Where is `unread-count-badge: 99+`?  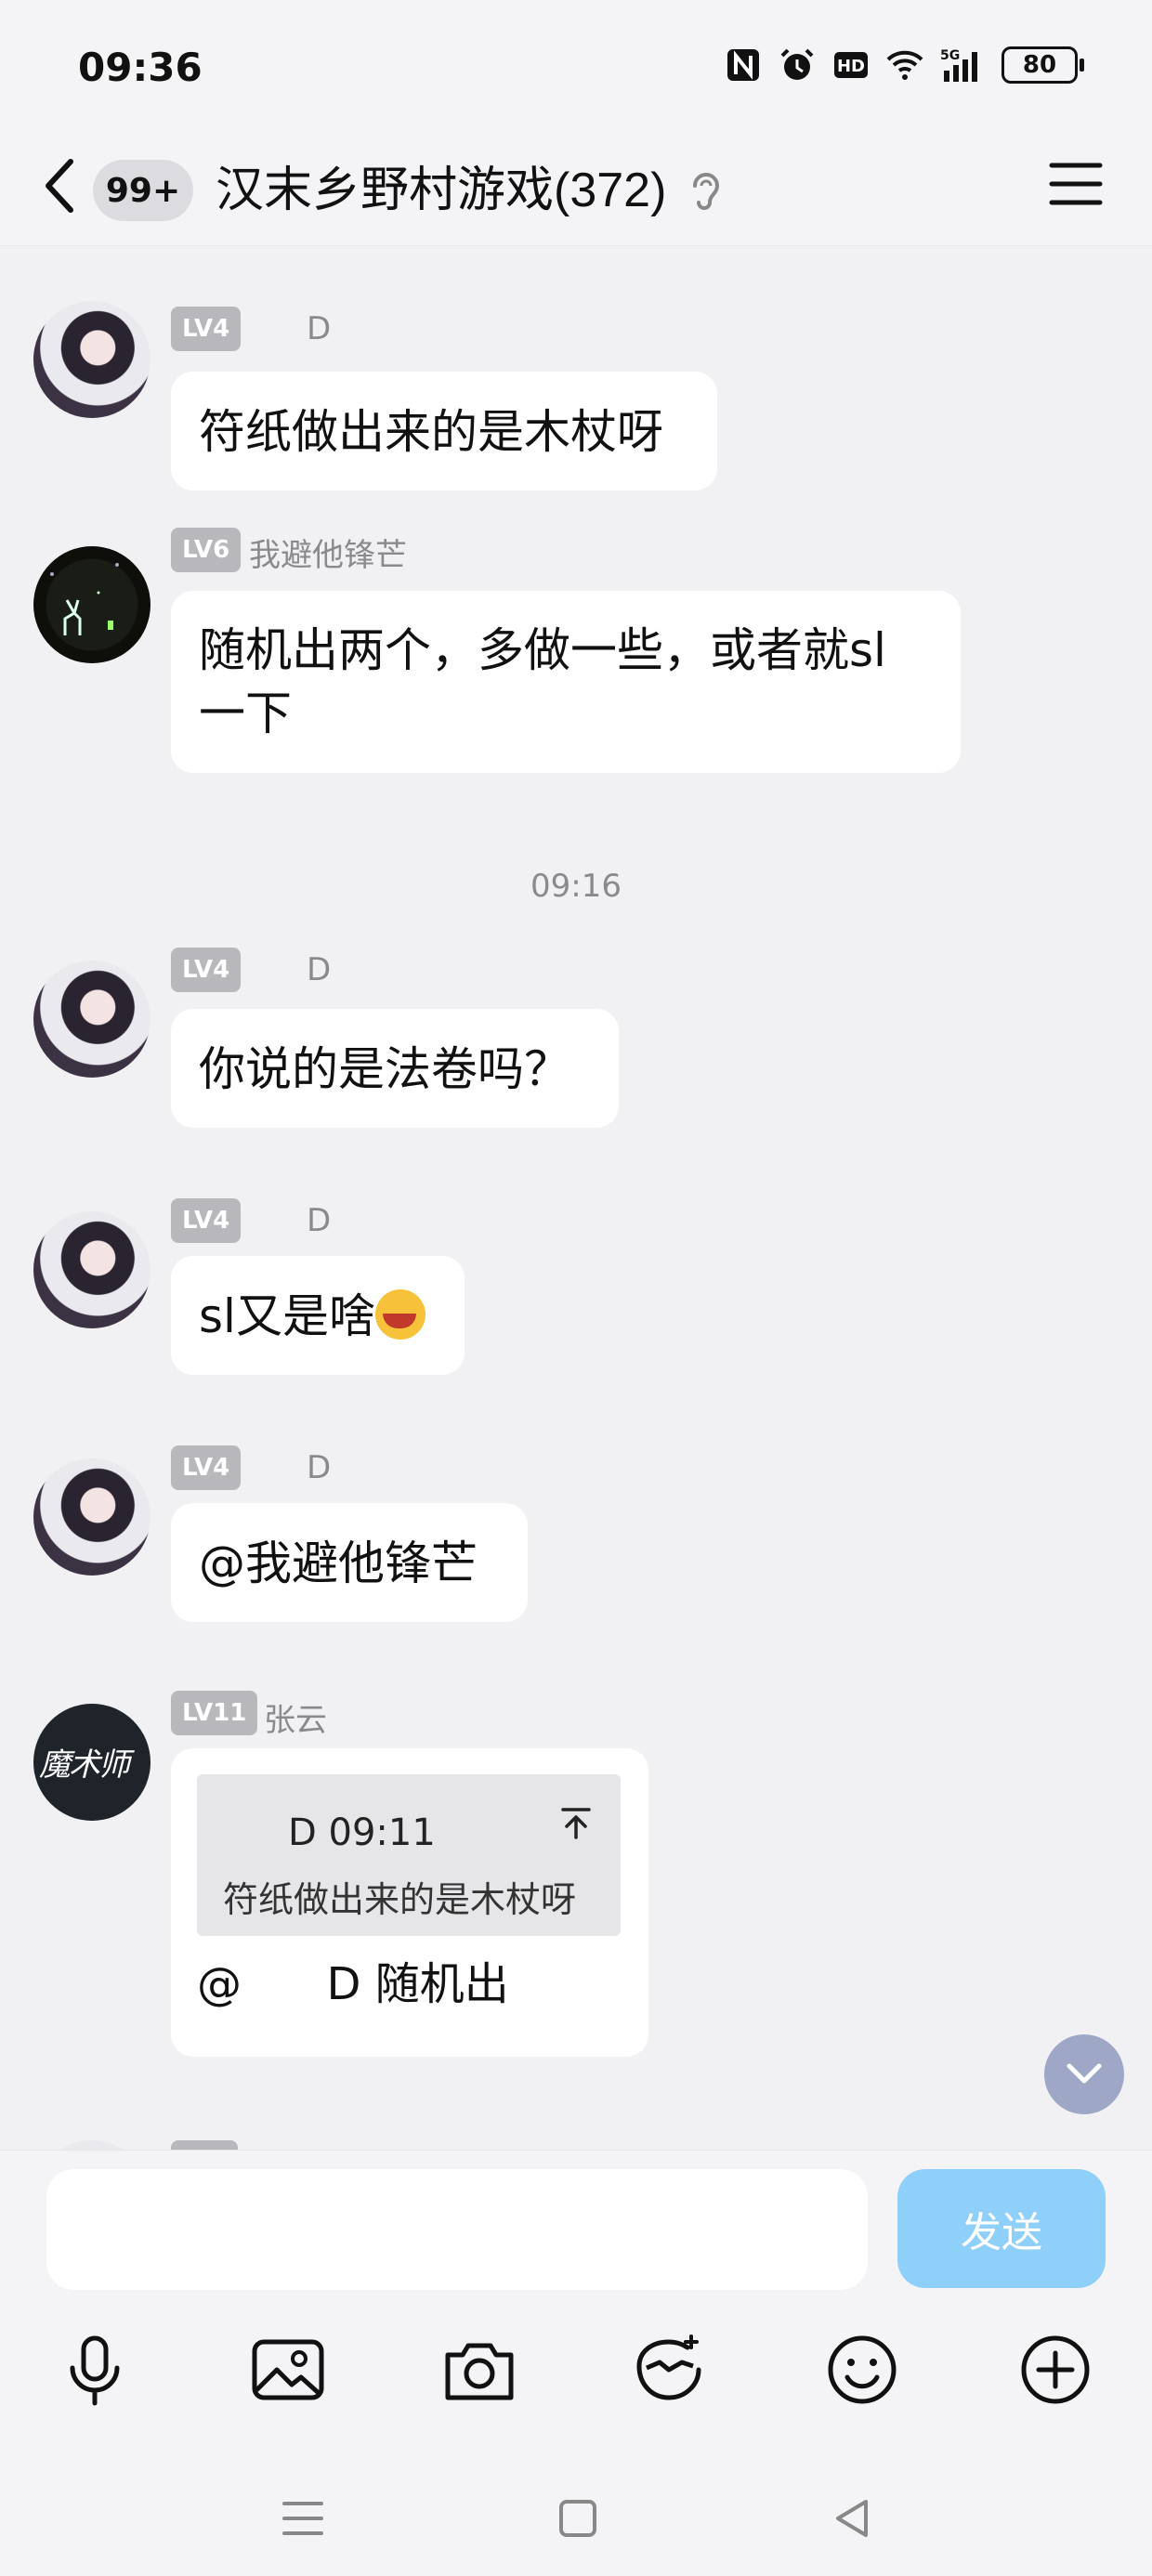
unread-count-badge: 99+ is located at coordinates (143, 191).